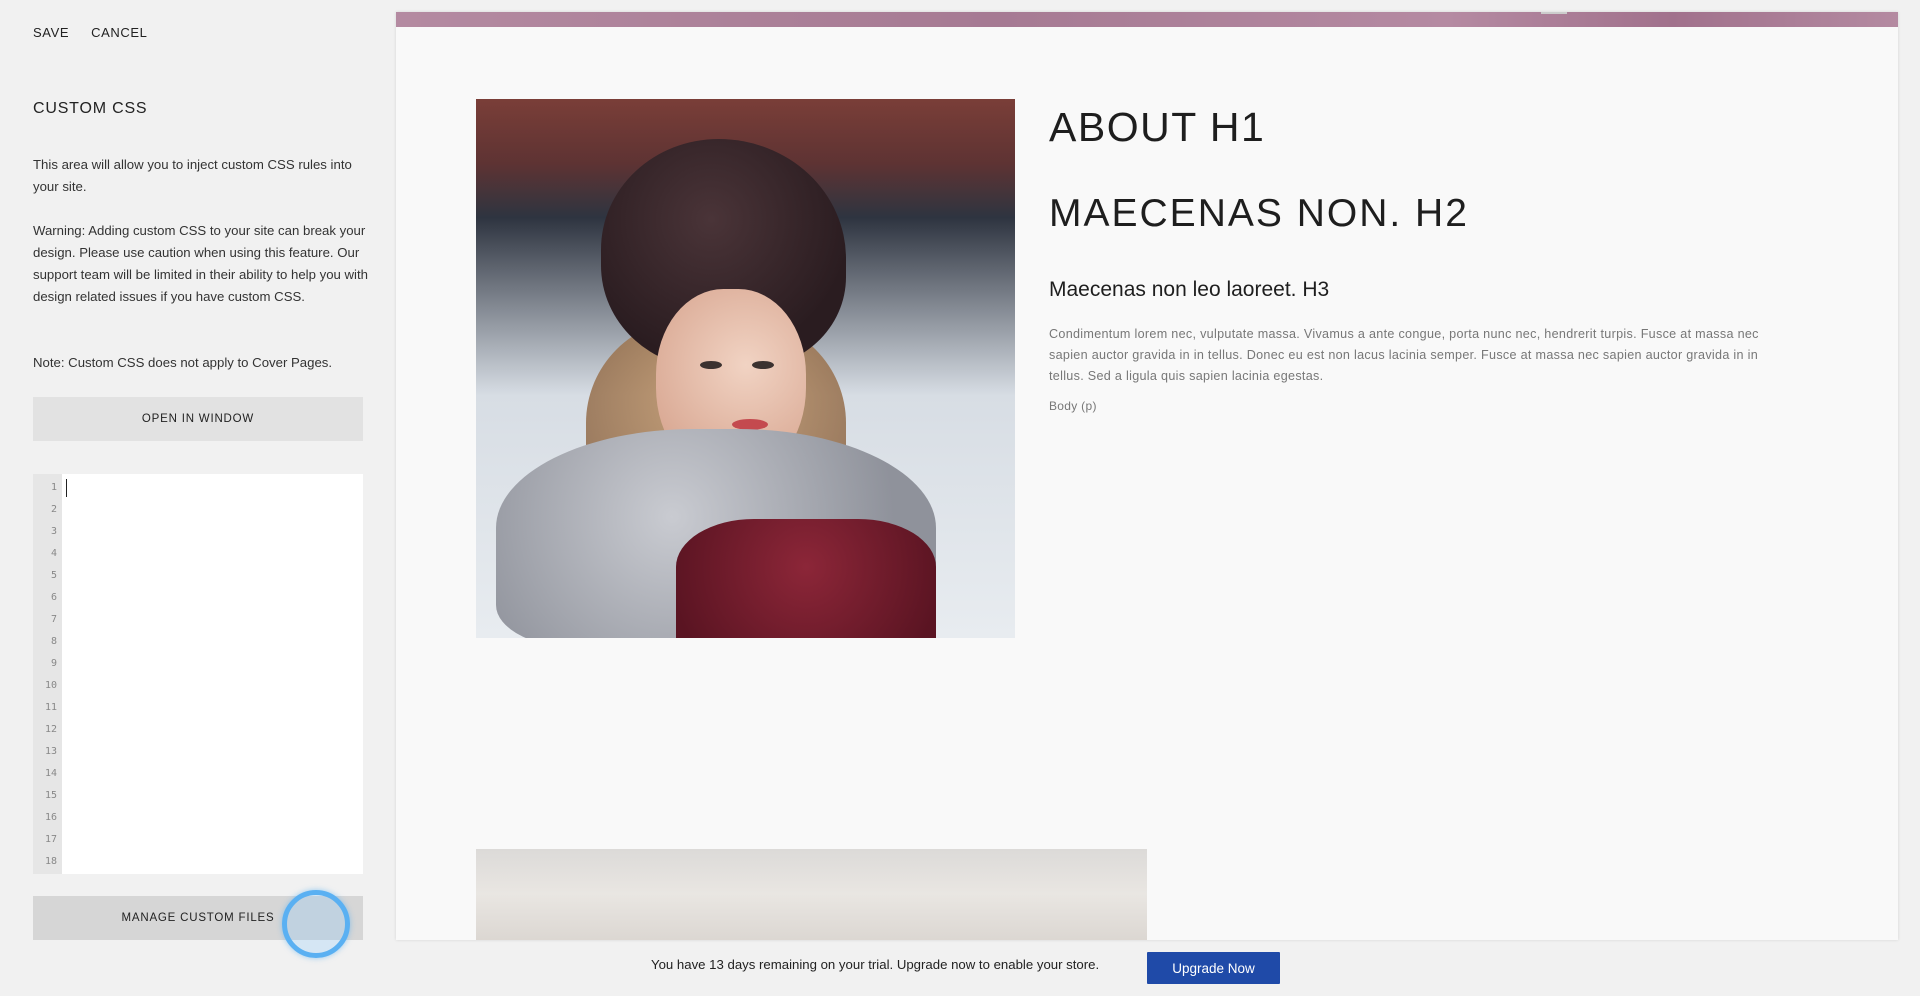 This screenshot has width=1920, height=996. I want to click on secondary-image, so click(811, 894).